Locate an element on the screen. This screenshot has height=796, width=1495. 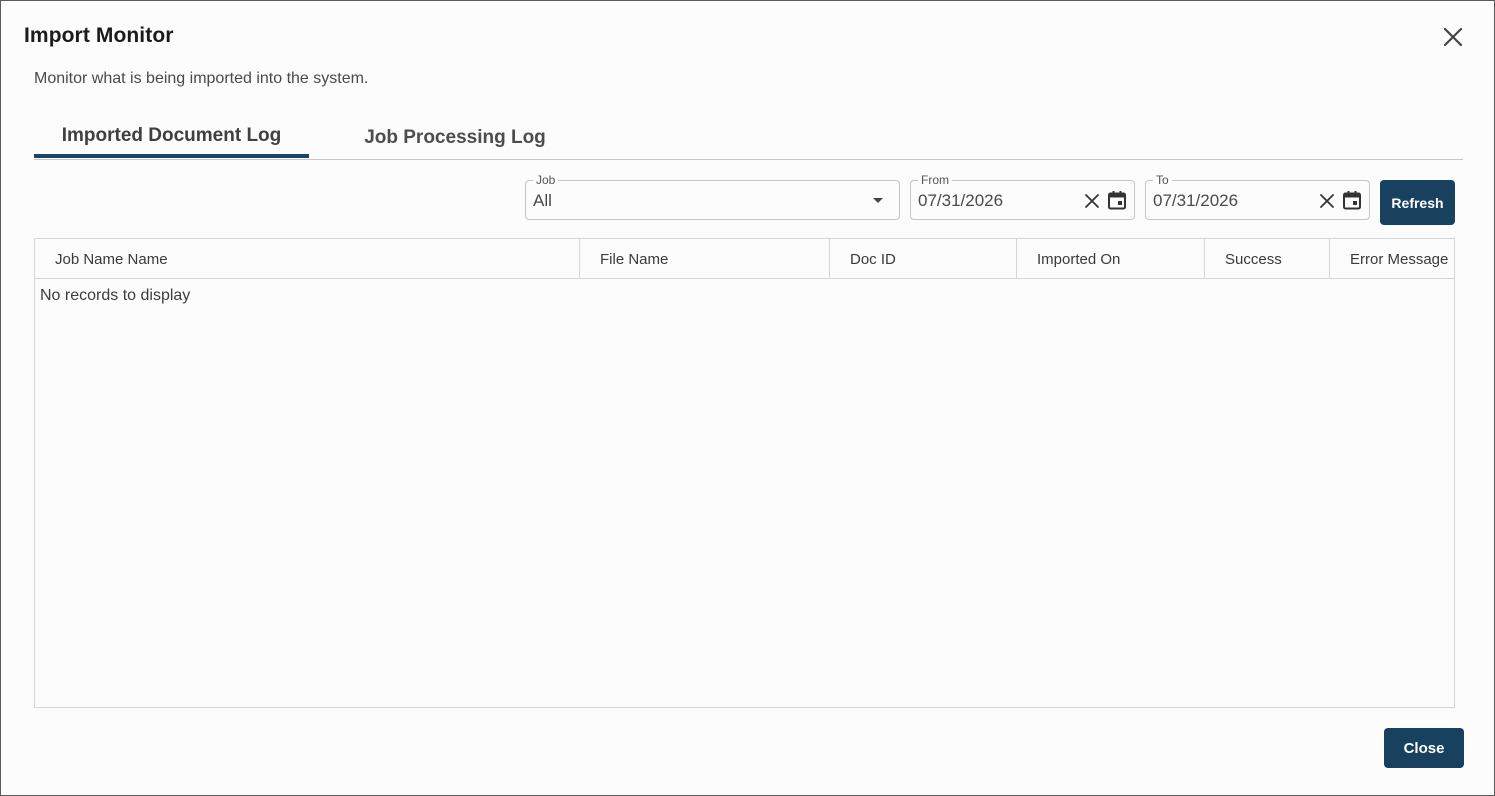
to-date-field: To 07/31/2026 is located at coordinates (1257, 196).